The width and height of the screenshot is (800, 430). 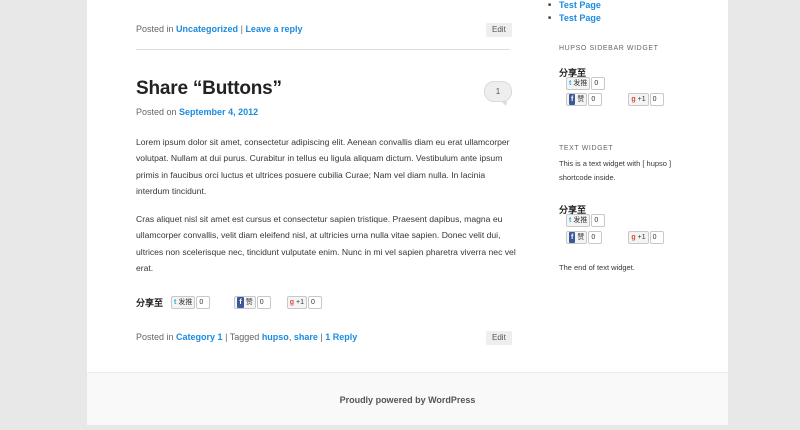 What do you see at coordinates (615, 99) in the screenshot?
I see `hupso-widget-like-row: f 赞 0 g +1 0` at bounding box center [615, 99].